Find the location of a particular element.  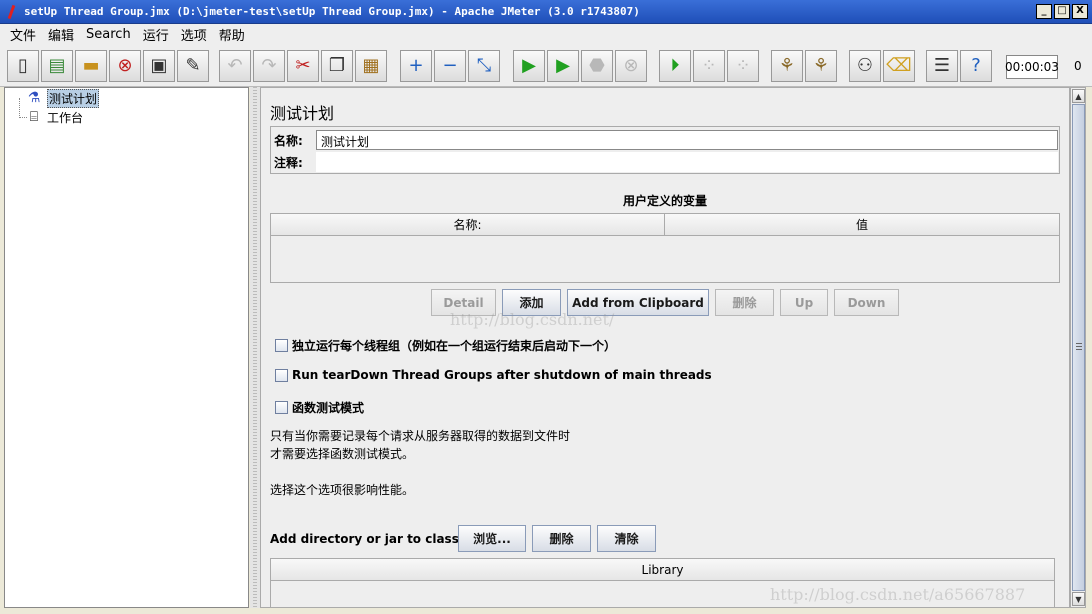

user-variables-table: 名称: 值 is located at coordinates (665, 248).